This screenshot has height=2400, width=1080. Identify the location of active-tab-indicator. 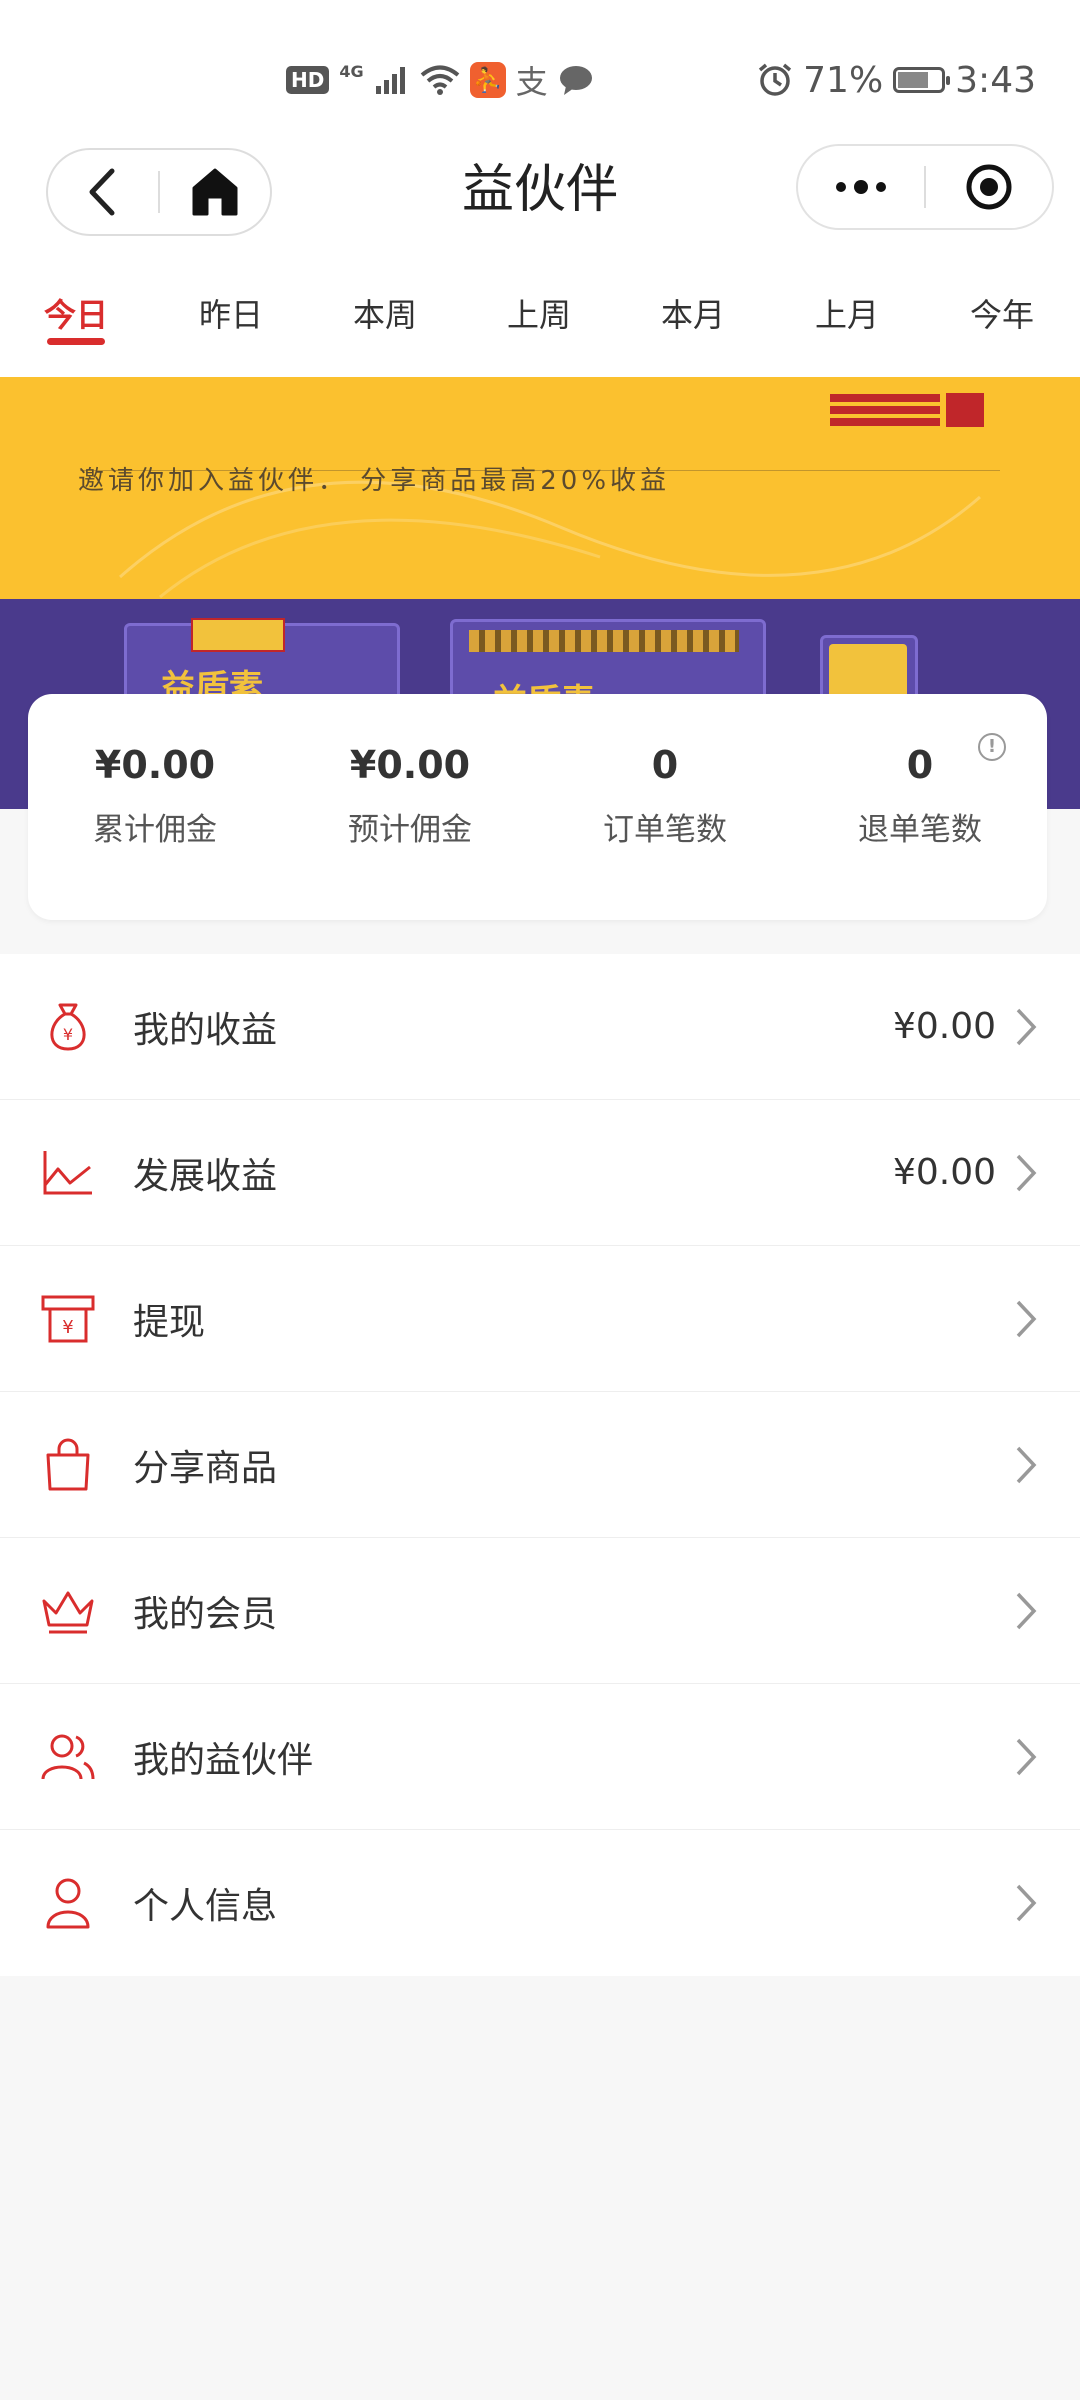
(76, 341).